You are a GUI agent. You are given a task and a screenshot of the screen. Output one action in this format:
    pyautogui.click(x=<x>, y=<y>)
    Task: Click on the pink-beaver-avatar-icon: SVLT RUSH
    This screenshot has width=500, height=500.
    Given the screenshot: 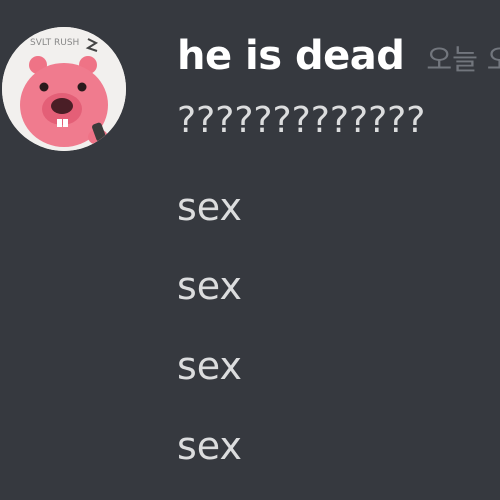 What is the action you would take?
    pyautogui.click(x=64, y=89)
    